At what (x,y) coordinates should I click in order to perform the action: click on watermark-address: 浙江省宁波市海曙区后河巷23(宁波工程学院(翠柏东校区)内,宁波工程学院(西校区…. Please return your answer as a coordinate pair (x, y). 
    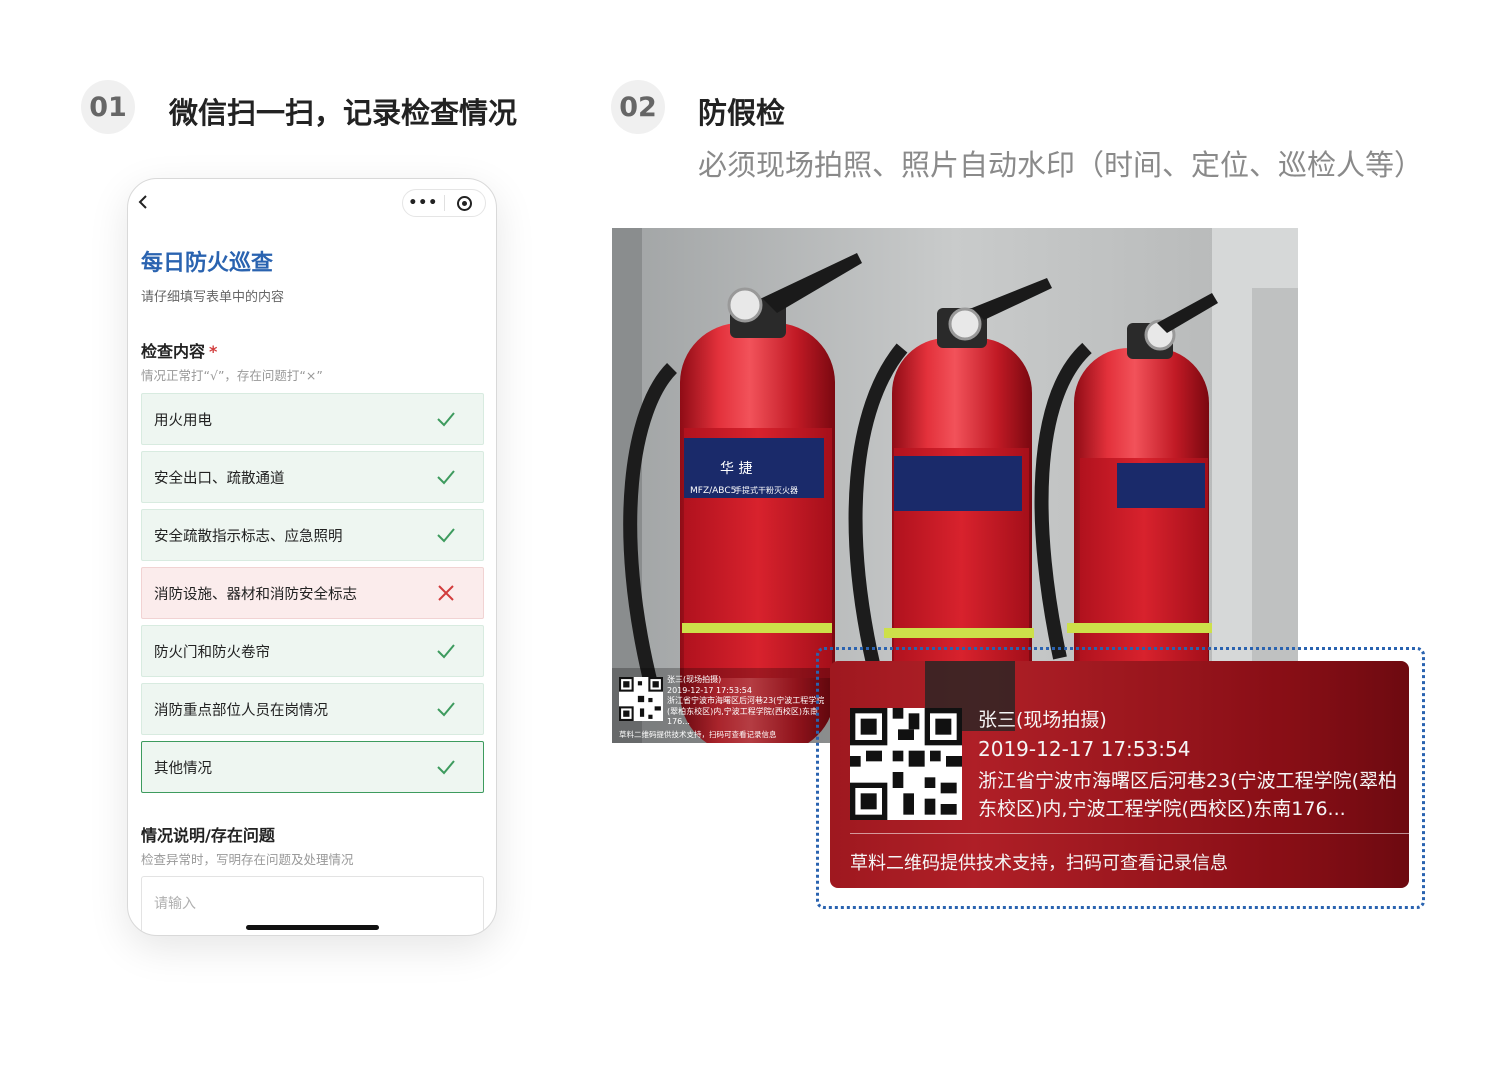
    Looking at the image, I should click on (1188, 795).